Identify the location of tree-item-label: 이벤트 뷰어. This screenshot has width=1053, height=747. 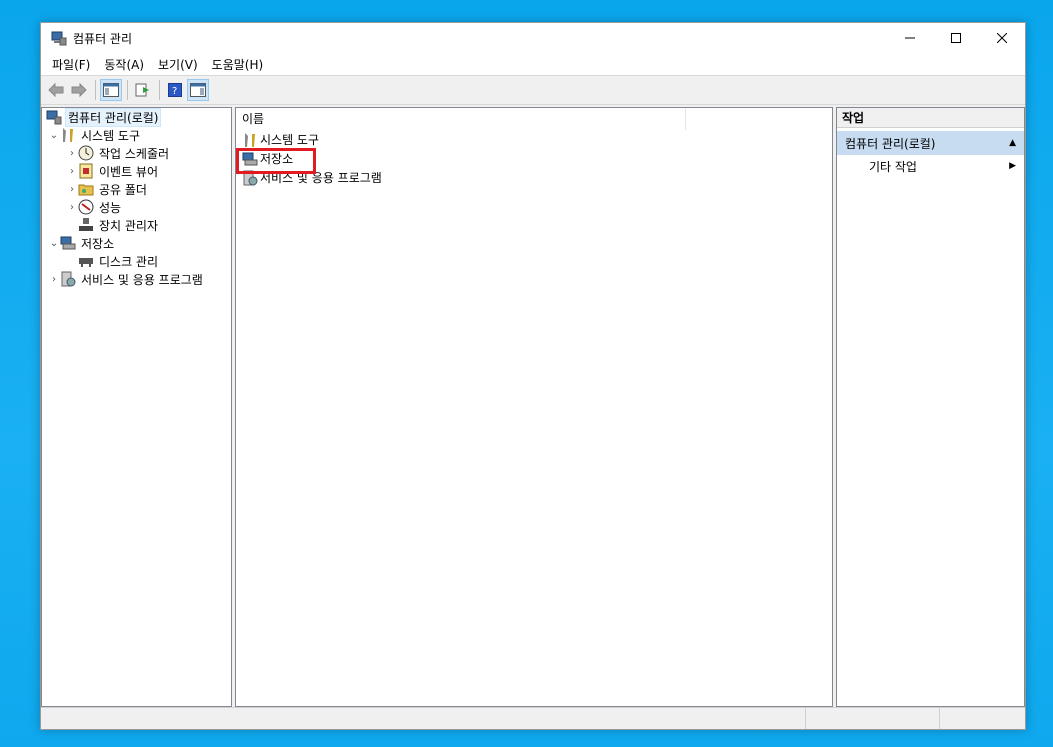
(129, 171).